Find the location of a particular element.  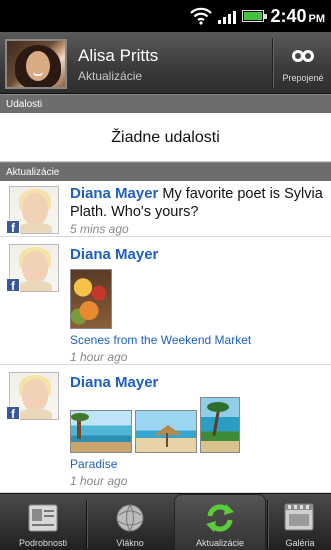

tab-label: Podrobnosti is located at coordinates (43, 543).